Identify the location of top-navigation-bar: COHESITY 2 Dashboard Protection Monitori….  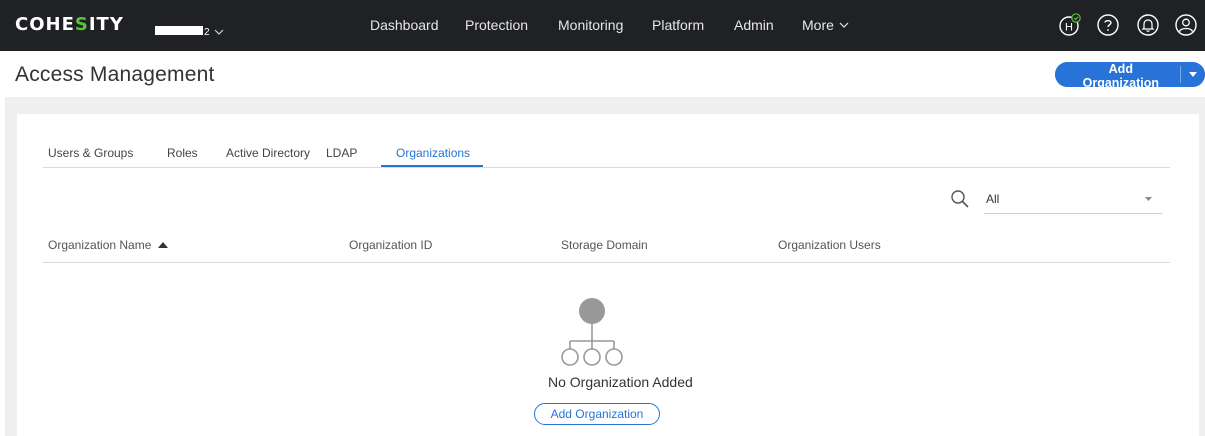
(602, 25).